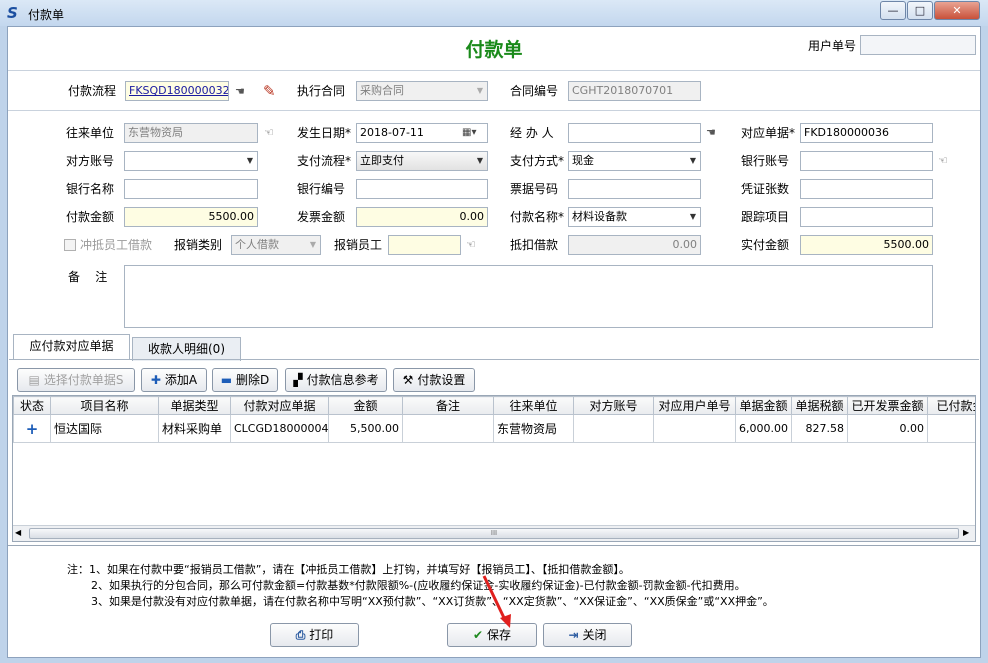 This screenshot has width=988, height=663. I want to click on contract-no-label: 合同编号, so click(534, 91).